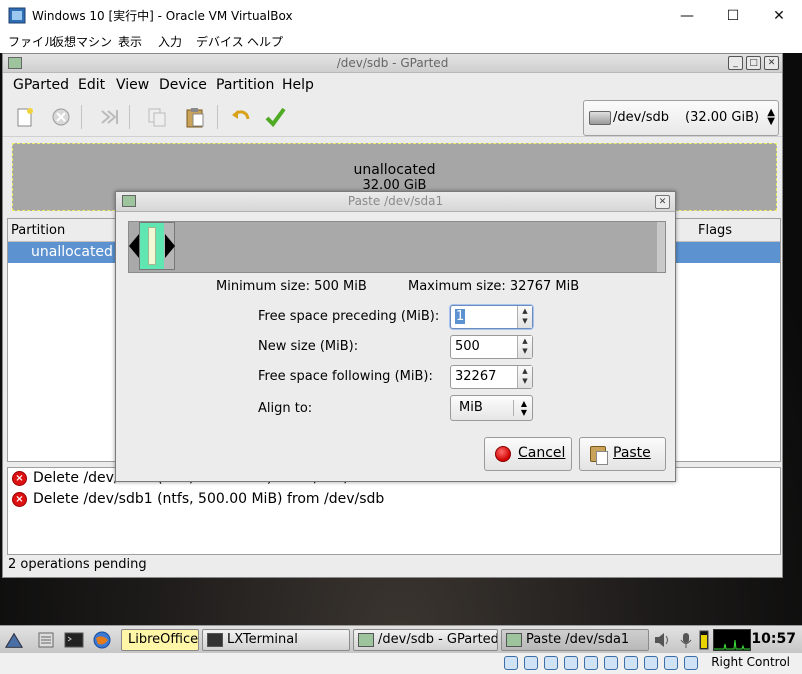  I want to click on status-bar-text: 2 operations pending, so click(77, 564).